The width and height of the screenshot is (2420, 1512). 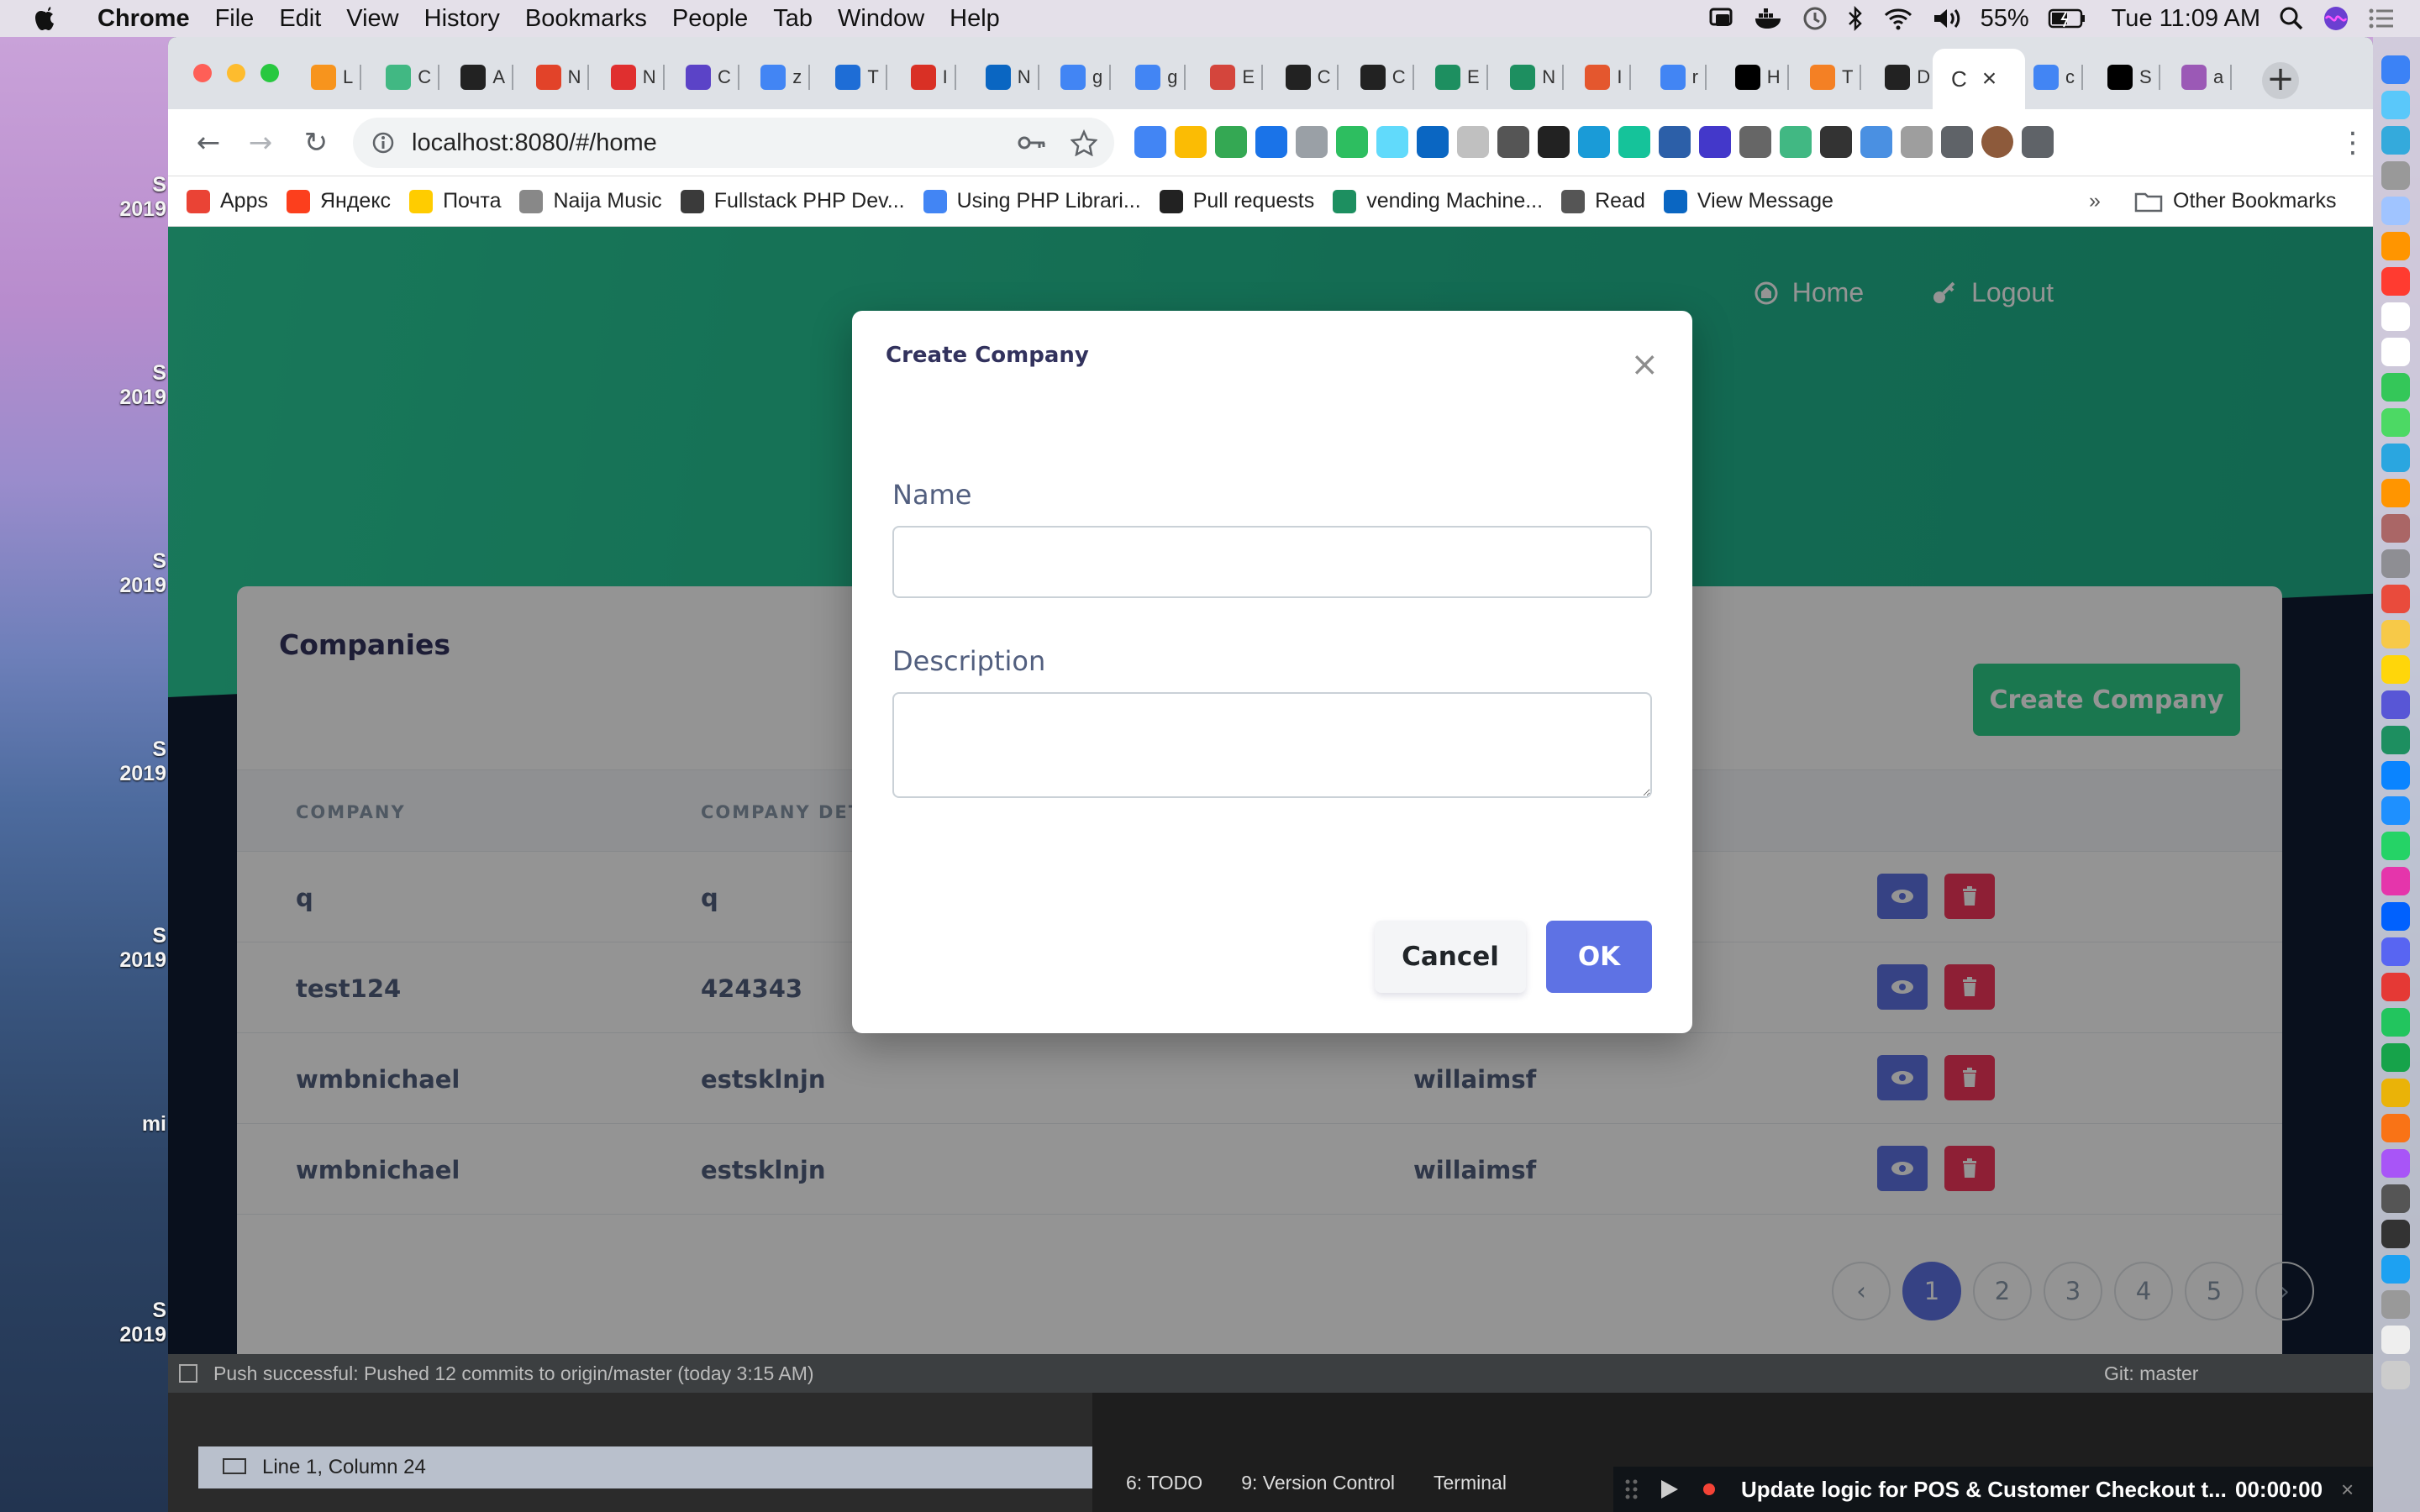 What do you see at coordinates (2054, 77) in the screenshot?
I see `tab: c` at bounding box center [2054, 77].